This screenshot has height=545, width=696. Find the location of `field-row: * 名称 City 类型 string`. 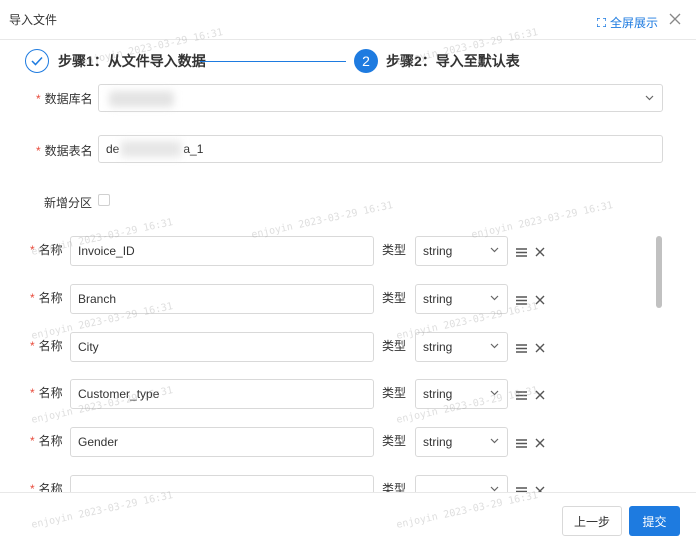

field-row: * 名称 City 类型 string is located at coordinates (330, 348).